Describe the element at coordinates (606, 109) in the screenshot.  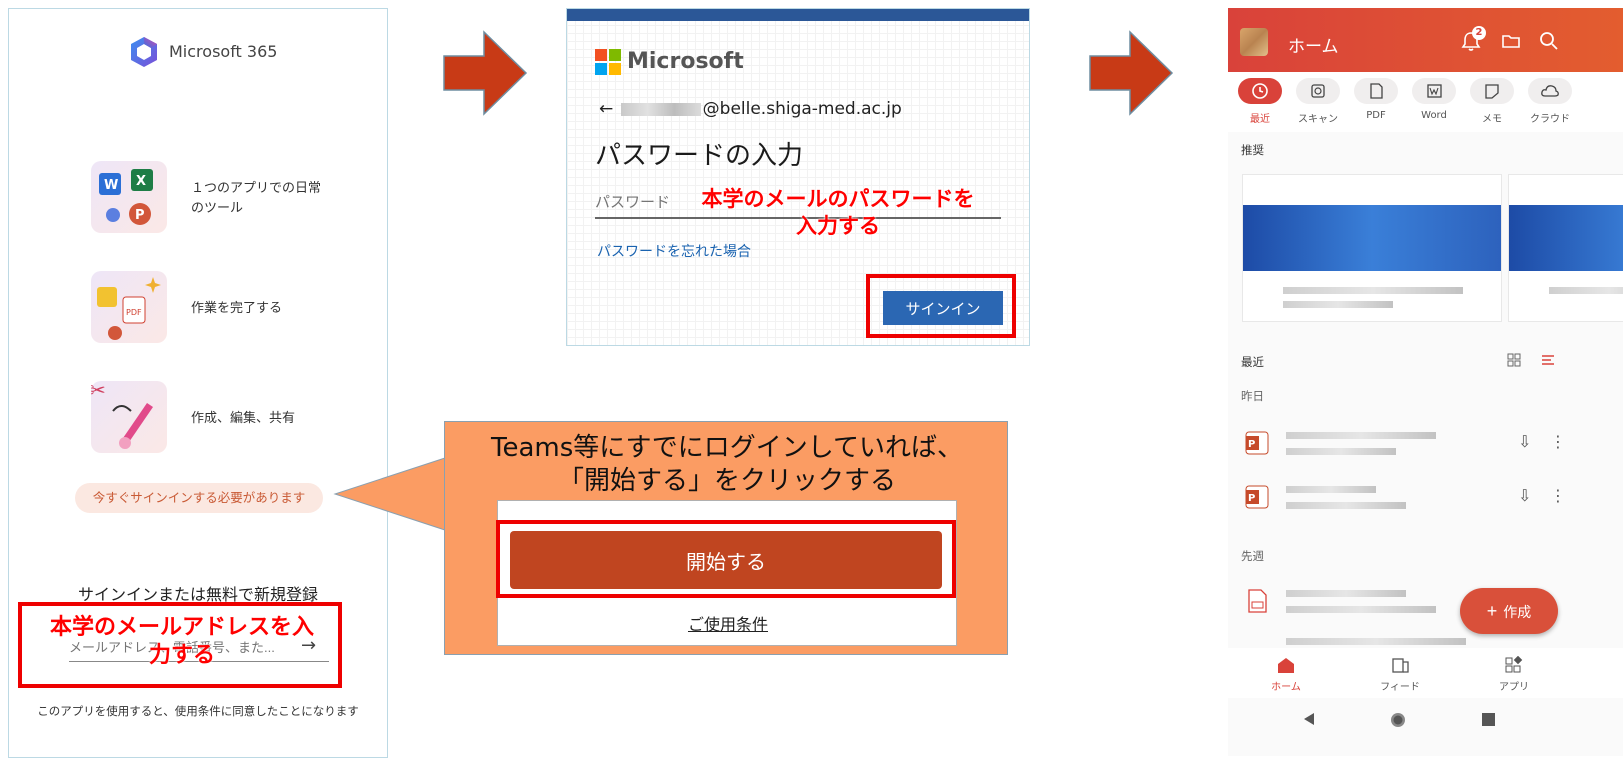
I see `back-arrow-icon: ←` at that location.